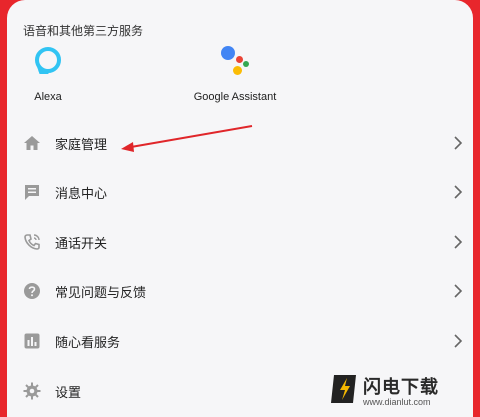  I want to click on menu-item-label: 消息中心, so click(81, 194).